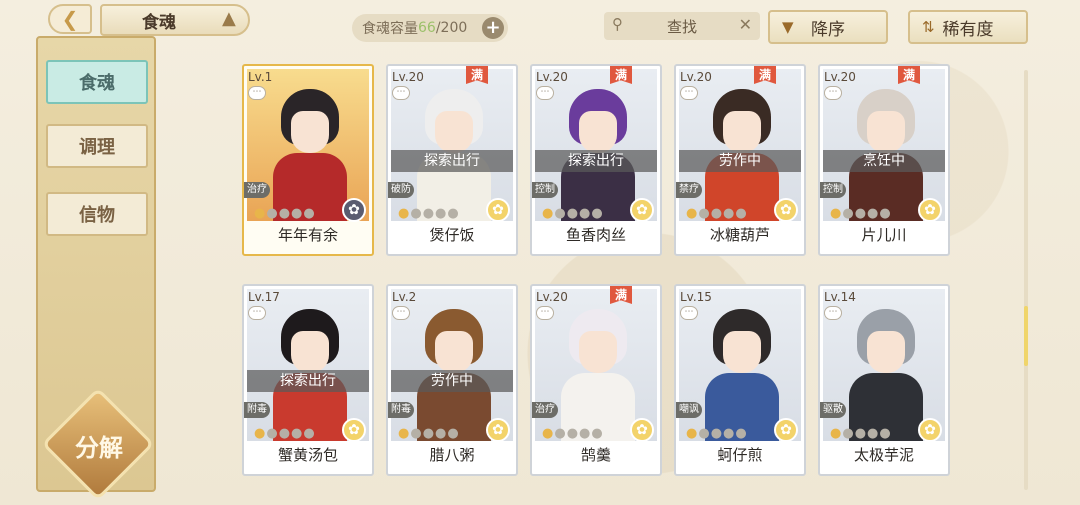 The image size is (1080, 505). I want to click on food-soul-card: Lv.20 满 ⋯ 探索出行 破防 ●●●●● ✿ 煲仔饭, so click(452, 160).